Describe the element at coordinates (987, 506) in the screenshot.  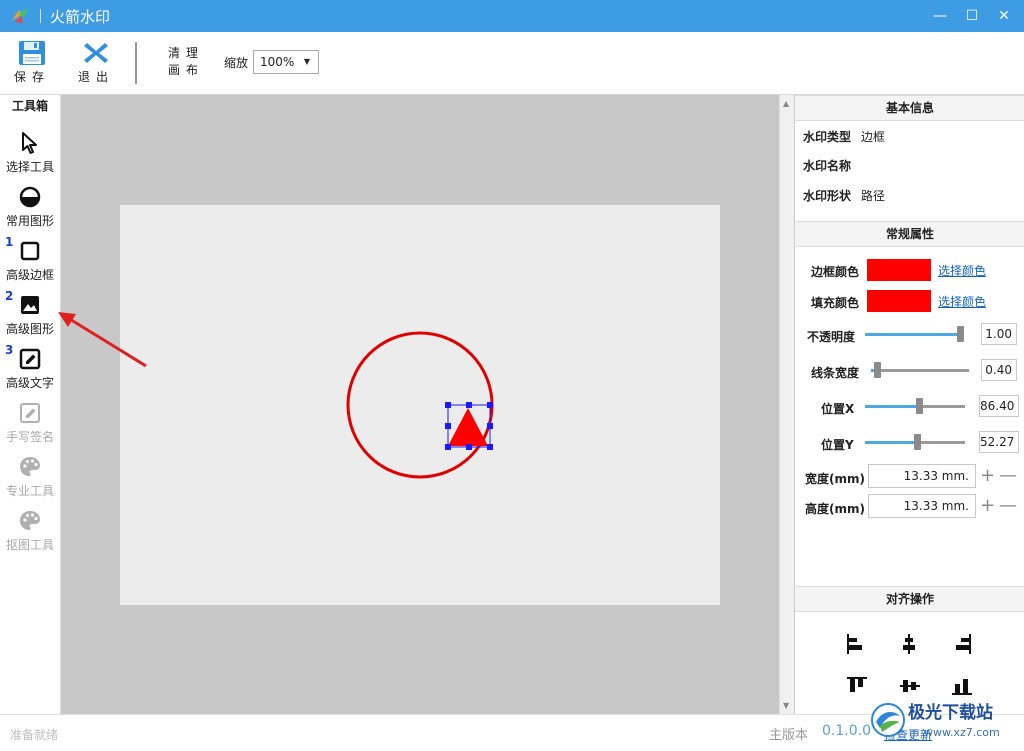
I see `height-plus-button: +` at that location.